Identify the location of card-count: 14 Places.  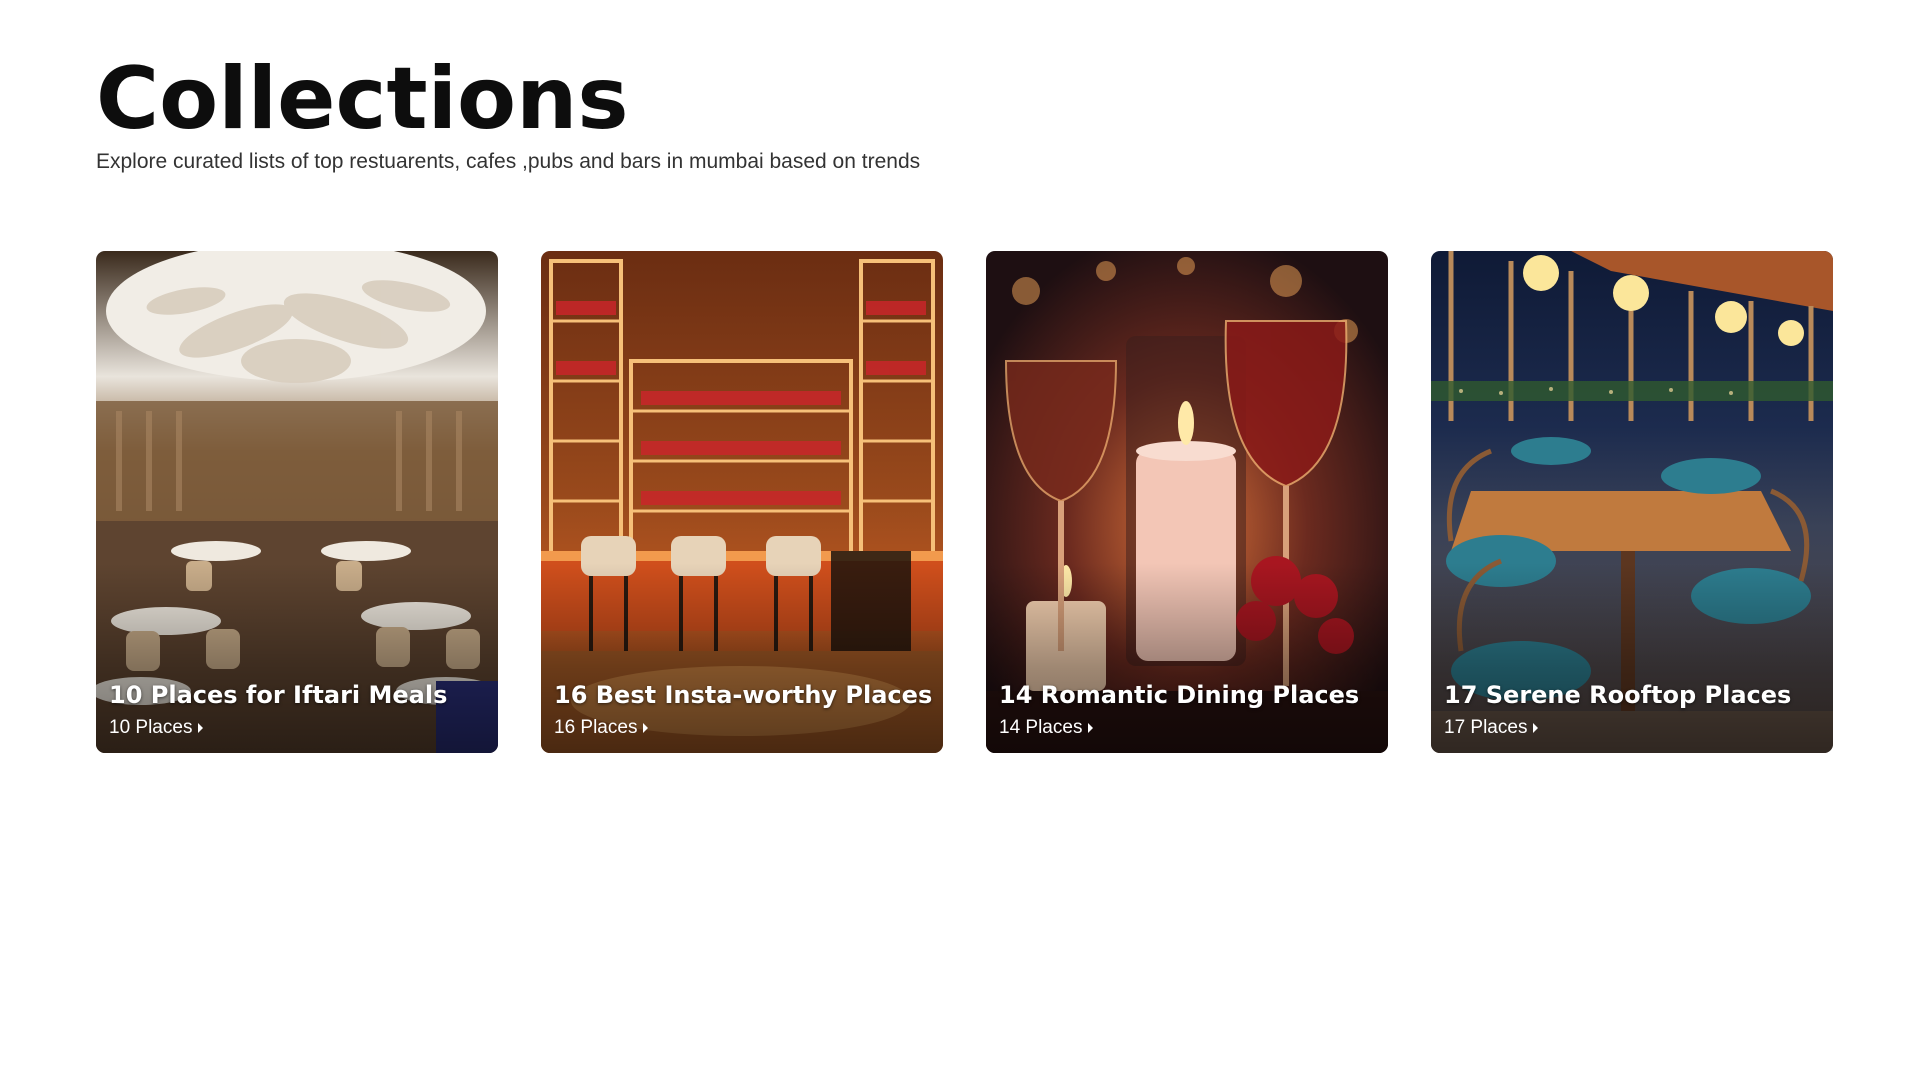
(1041, 727).